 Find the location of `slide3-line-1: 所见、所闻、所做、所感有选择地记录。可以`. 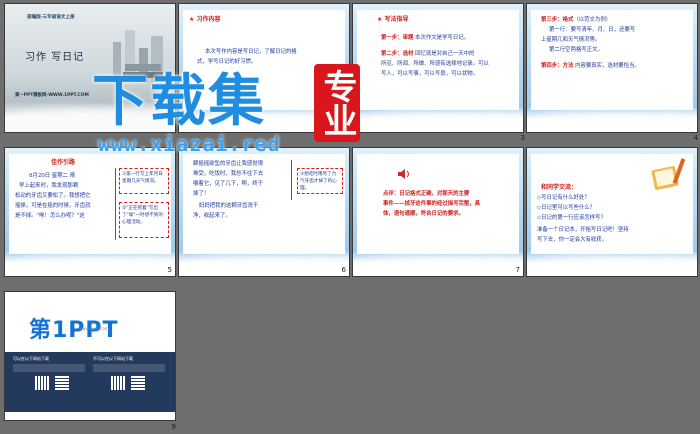

slide3-line-1: 所见、所闻、所做、所感有选择地记录。可以 is located at coordinates (435, 64).